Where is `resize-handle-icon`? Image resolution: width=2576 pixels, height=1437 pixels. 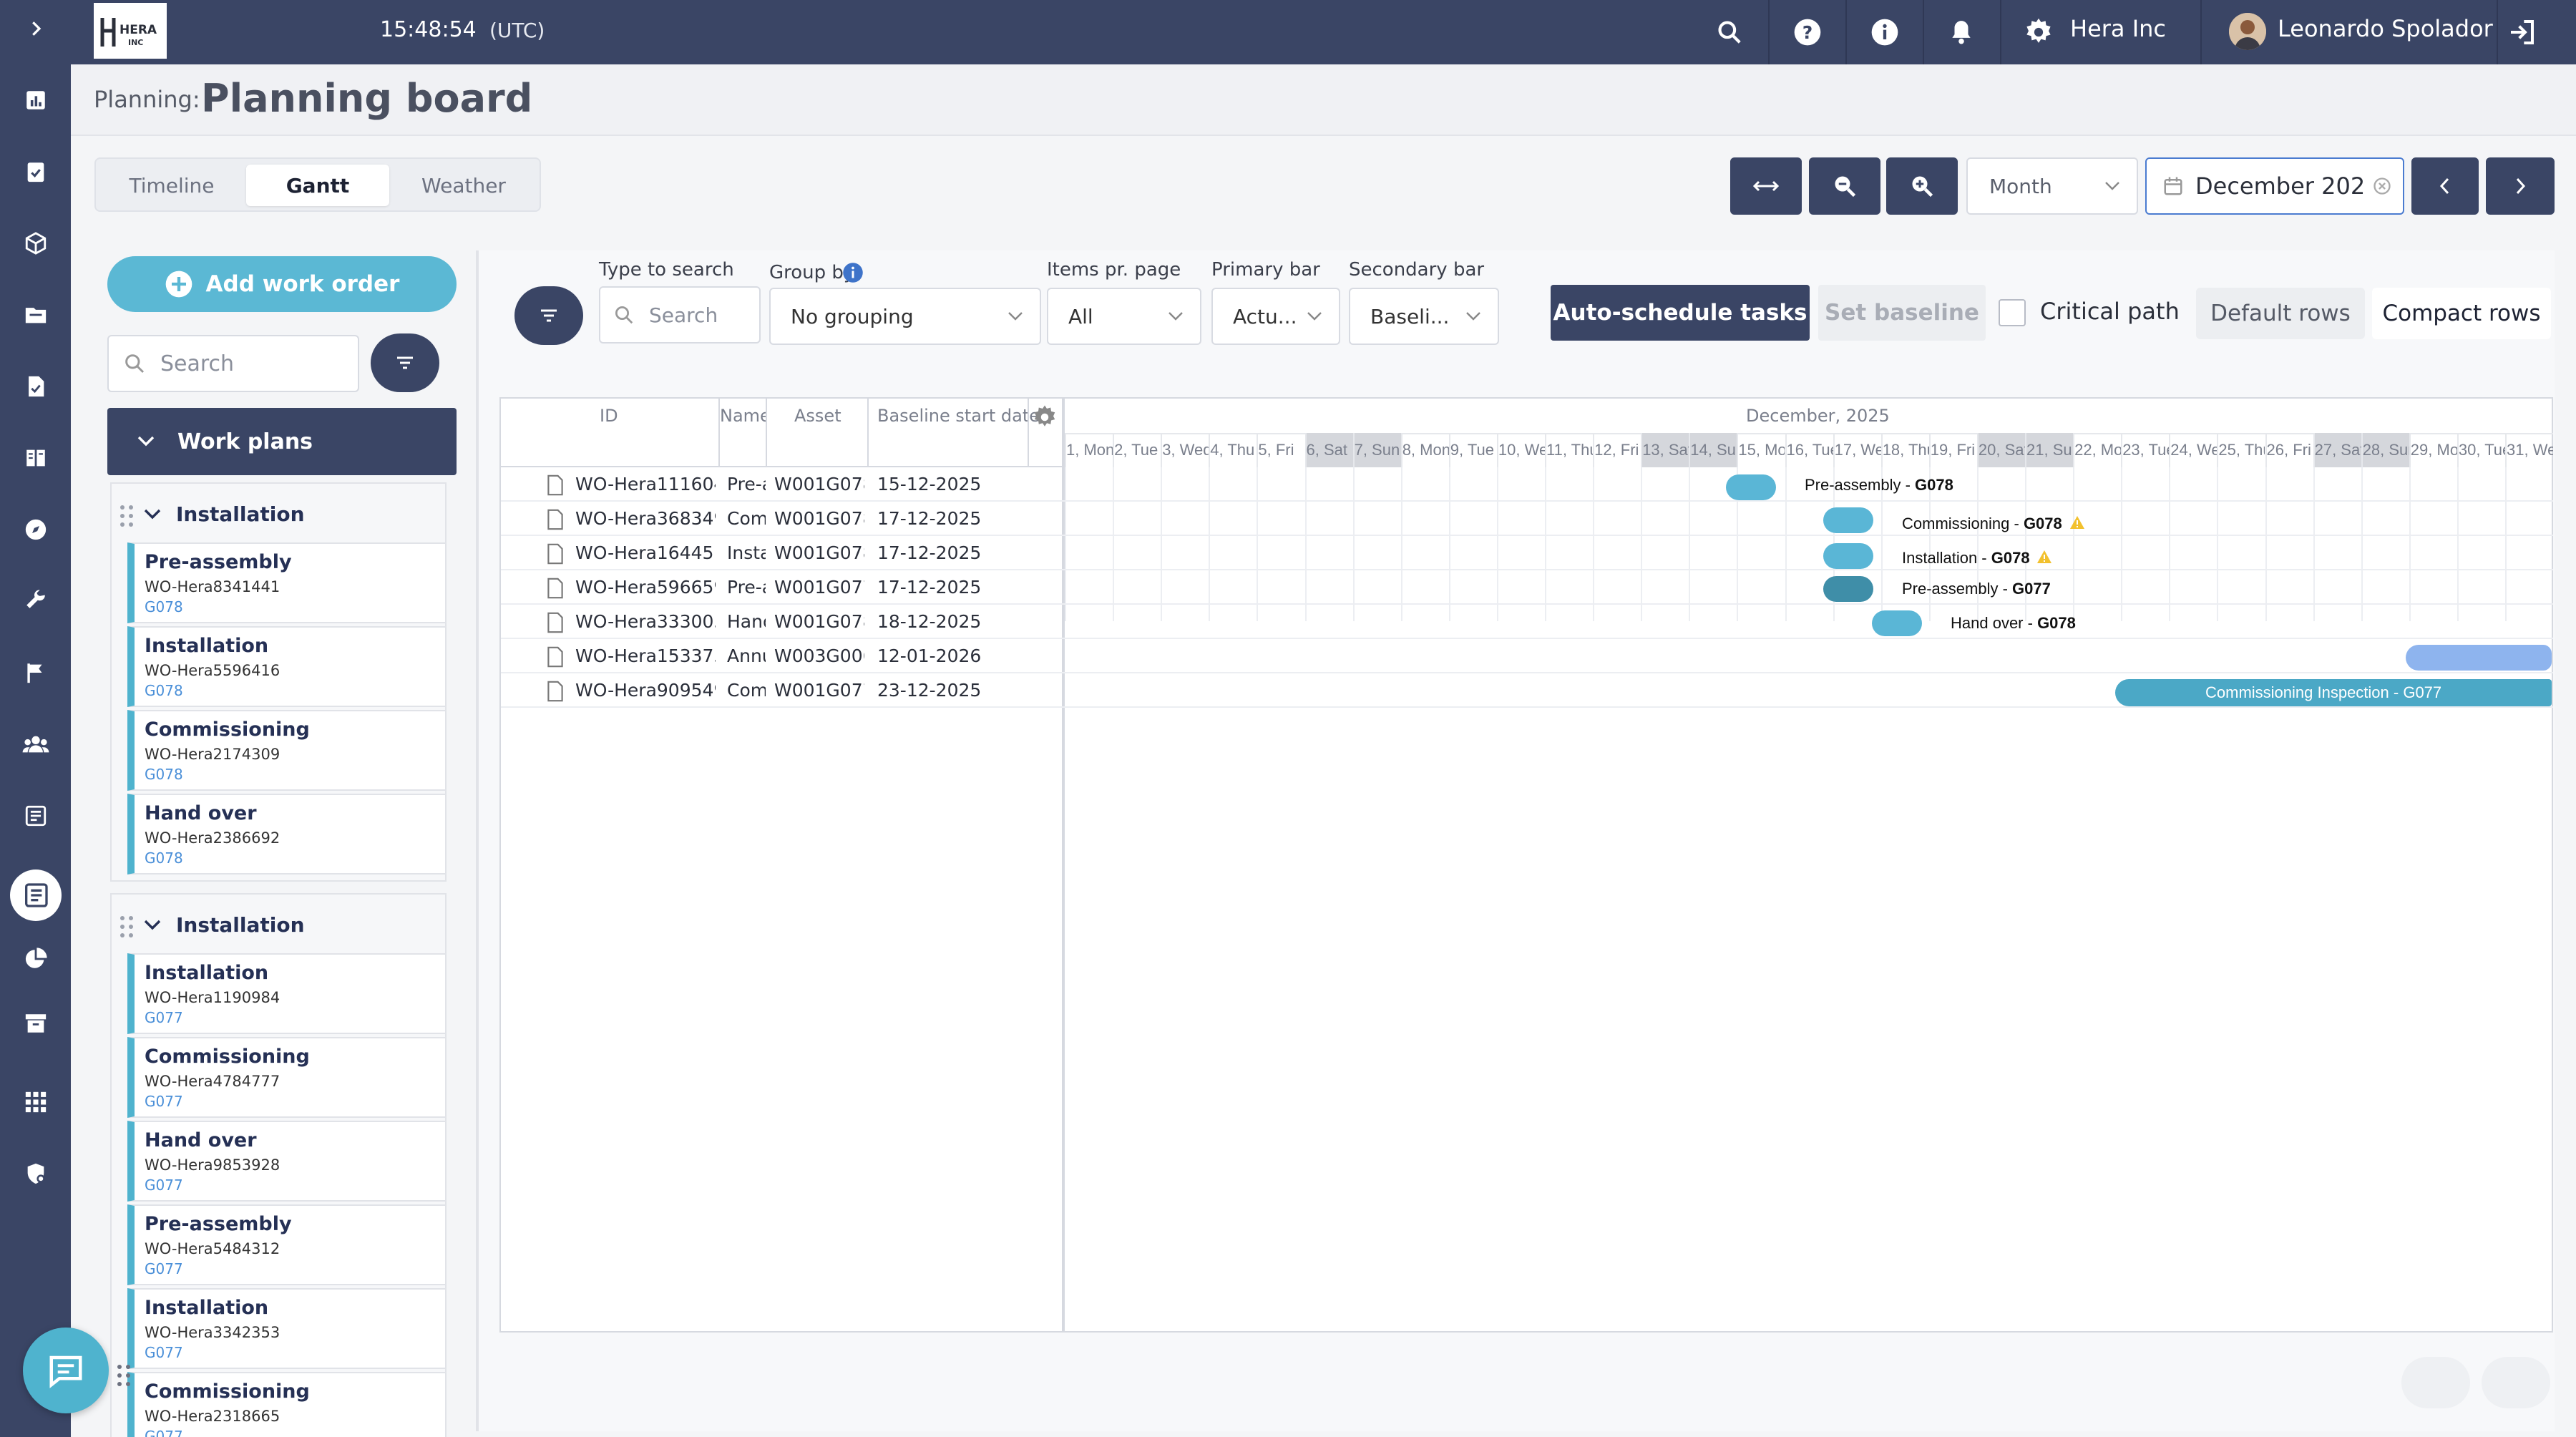
resize-handle-icon is located at coordinates (124, 1375).